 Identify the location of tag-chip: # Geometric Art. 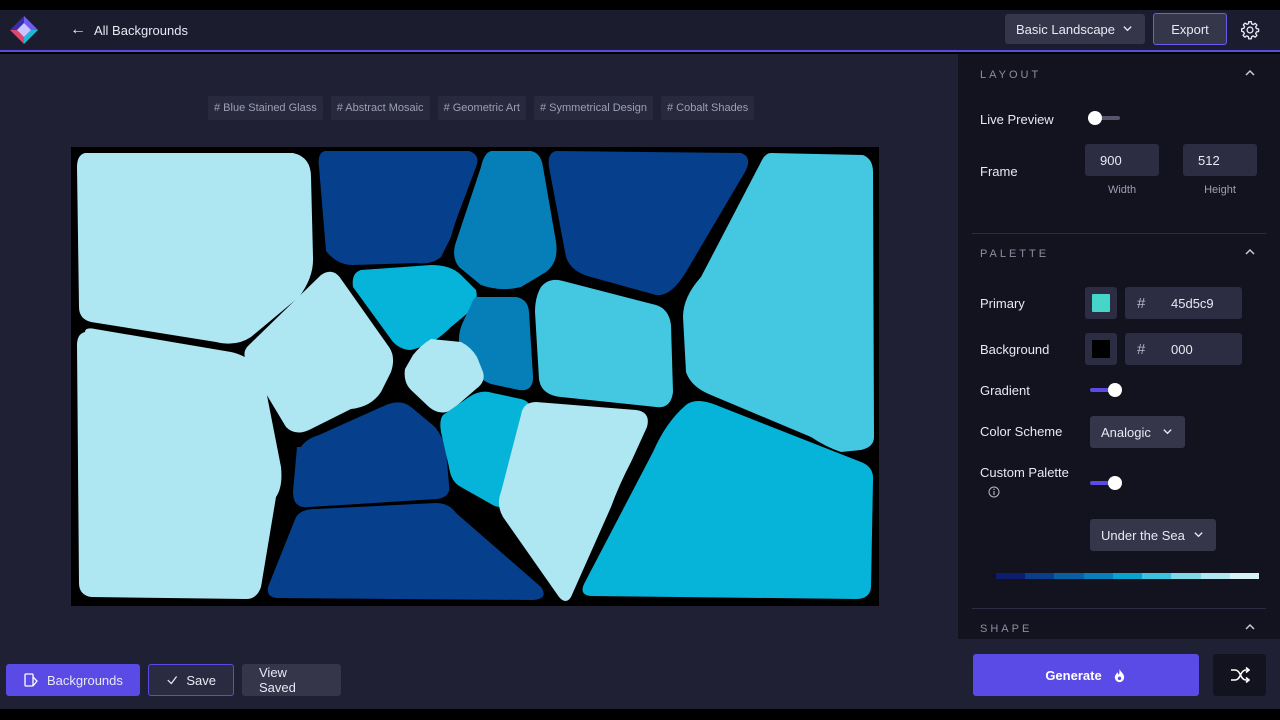
(481, 108).